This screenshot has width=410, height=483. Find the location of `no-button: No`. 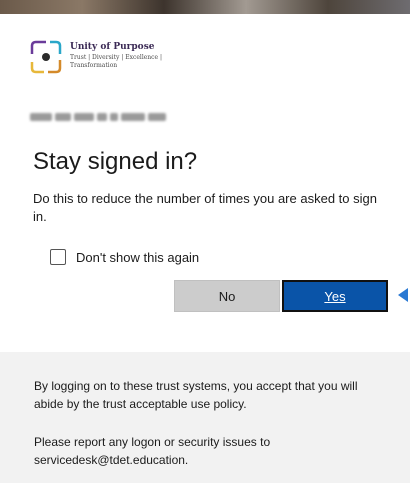

no-button: No is located at coordinates (227, 296).